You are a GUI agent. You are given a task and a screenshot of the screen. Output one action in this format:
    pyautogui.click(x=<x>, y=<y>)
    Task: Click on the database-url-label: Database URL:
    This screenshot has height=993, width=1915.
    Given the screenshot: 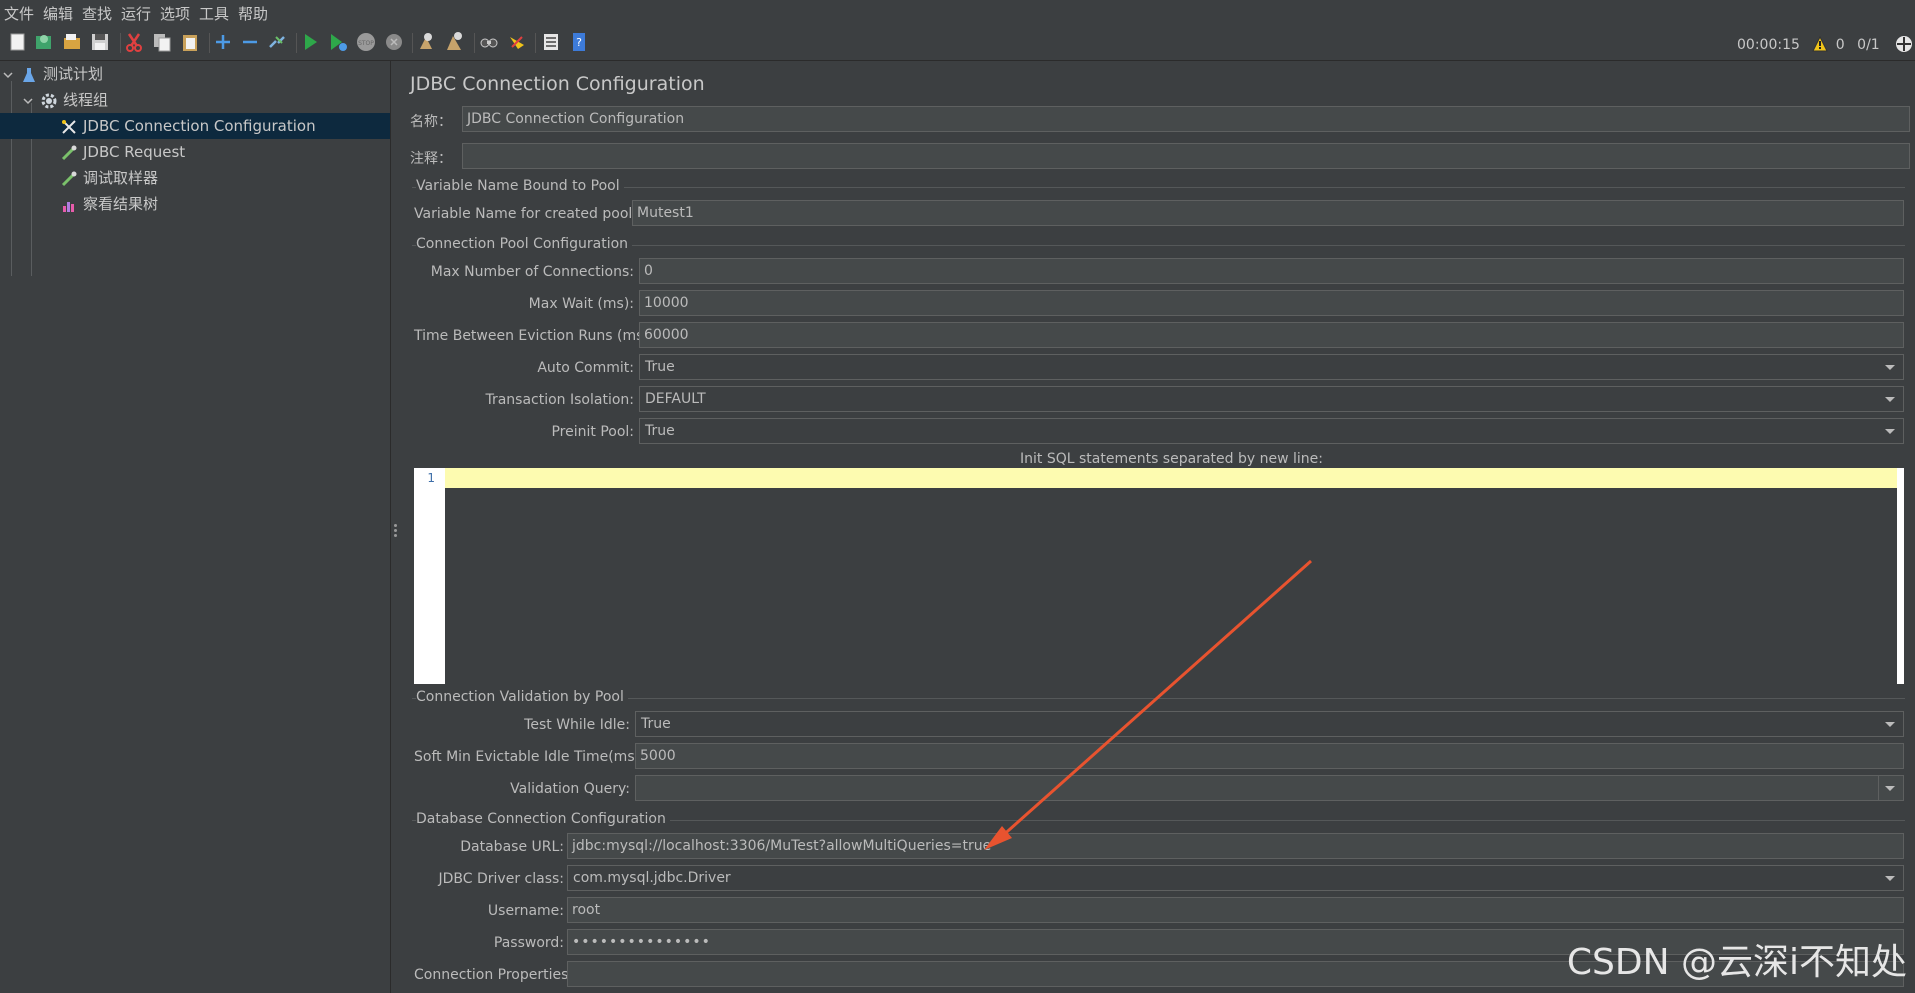 What is the action you would take?
    pyautogui.click(x=512, y=847)
    